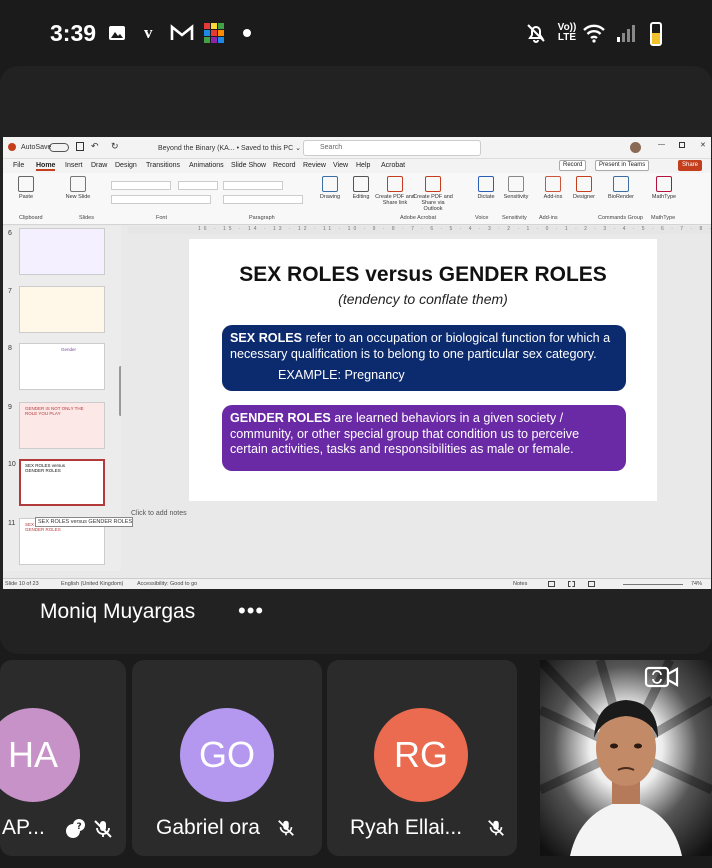  Describe the element at coordinates (74, 165) in the screenshot. I see `menu-tab-insert: Insert` at that location.